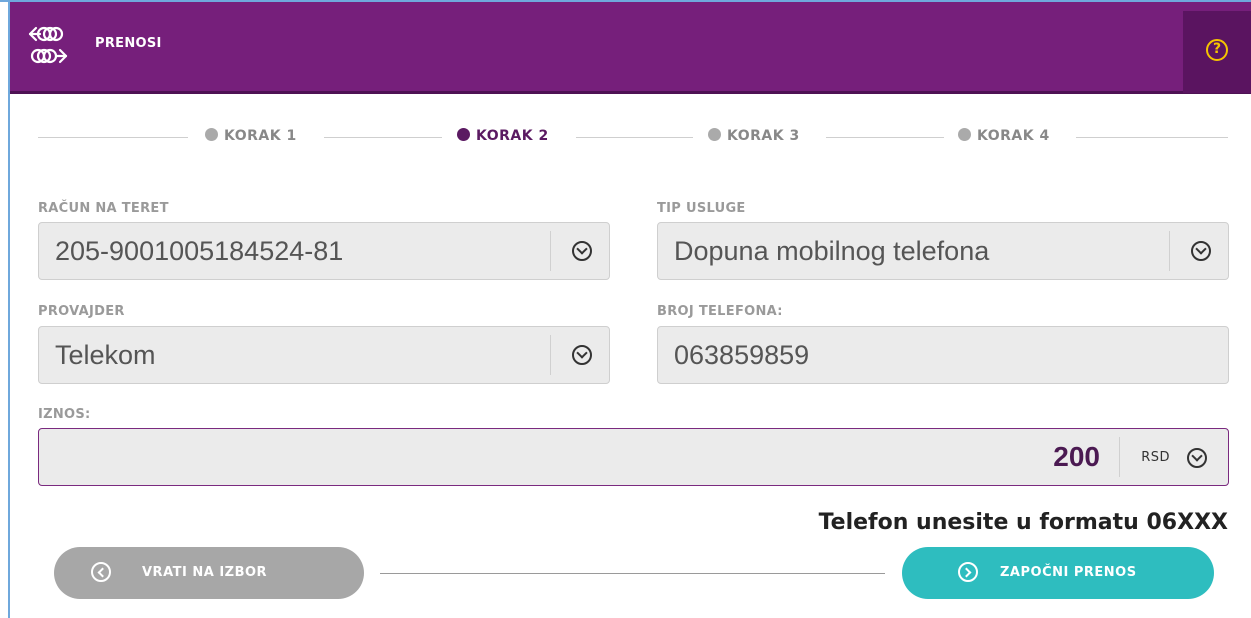  What do you see at coordinates (251, 136) in the screenshot?
I see `step-1: KORAK 1` at bounding box center [251, 136].